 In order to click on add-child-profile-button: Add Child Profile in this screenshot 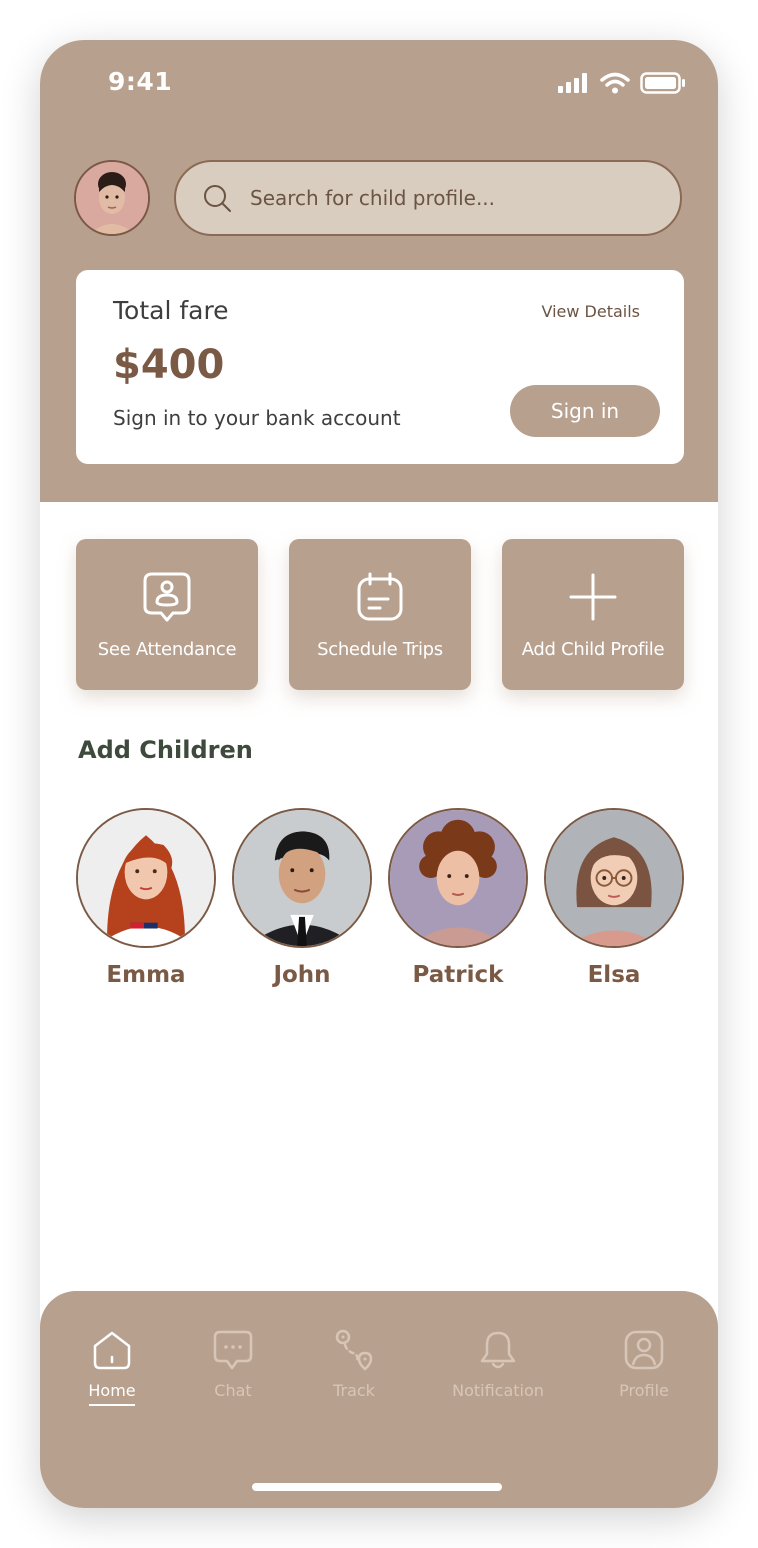, I will do `click(593, 614)`.